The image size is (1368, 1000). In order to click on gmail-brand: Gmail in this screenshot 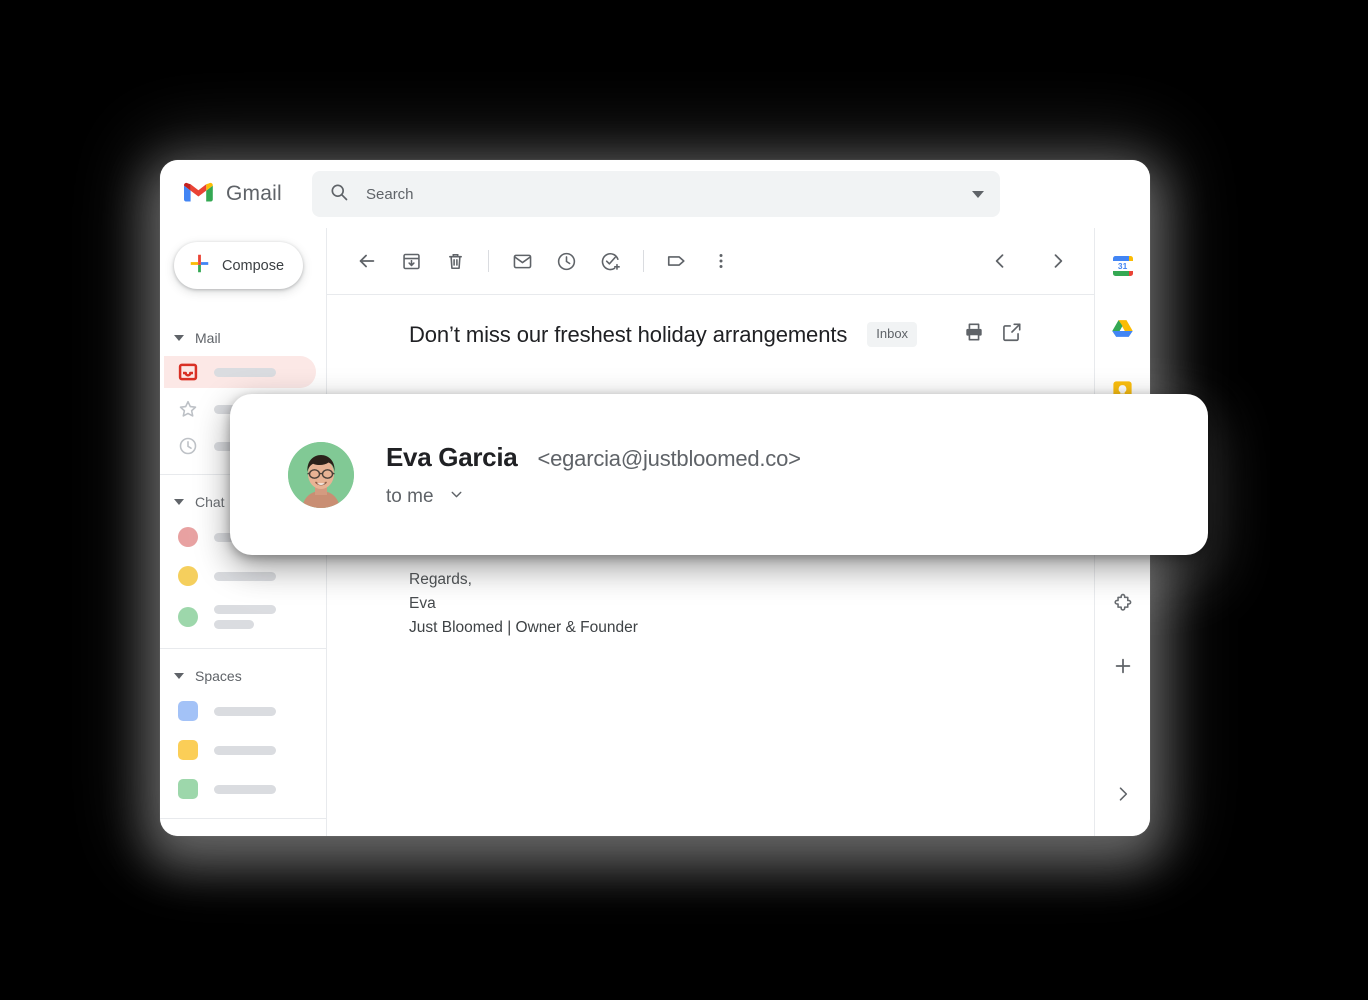, I will do `click(248, 194)`.